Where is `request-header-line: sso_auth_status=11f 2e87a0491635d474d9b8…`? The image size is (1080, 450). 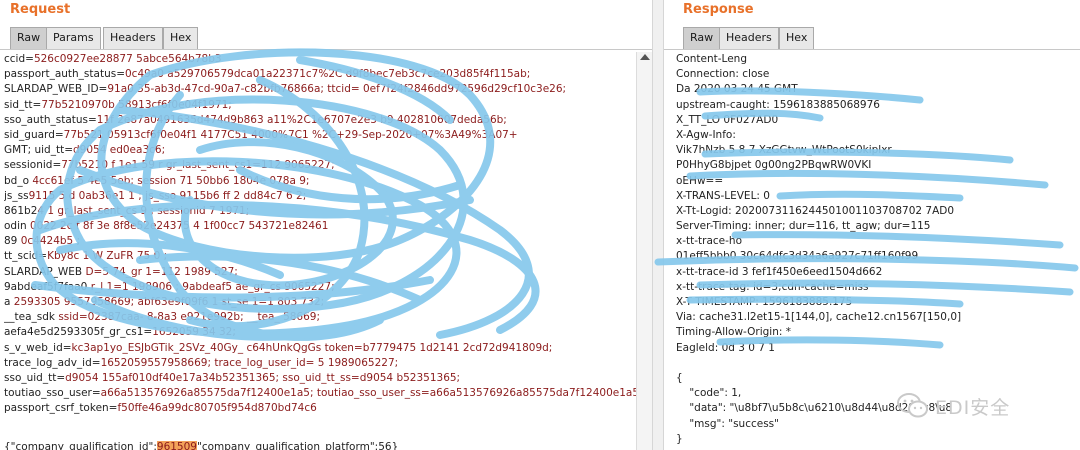
request-header-line: sso_auth_status=11f 2e87a0491635d474d9b8… is located at coordinates (320, 120).